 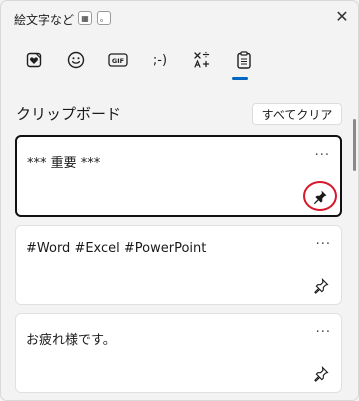 I want to click on gif-icon: GIF, so click(x=118, y=60).